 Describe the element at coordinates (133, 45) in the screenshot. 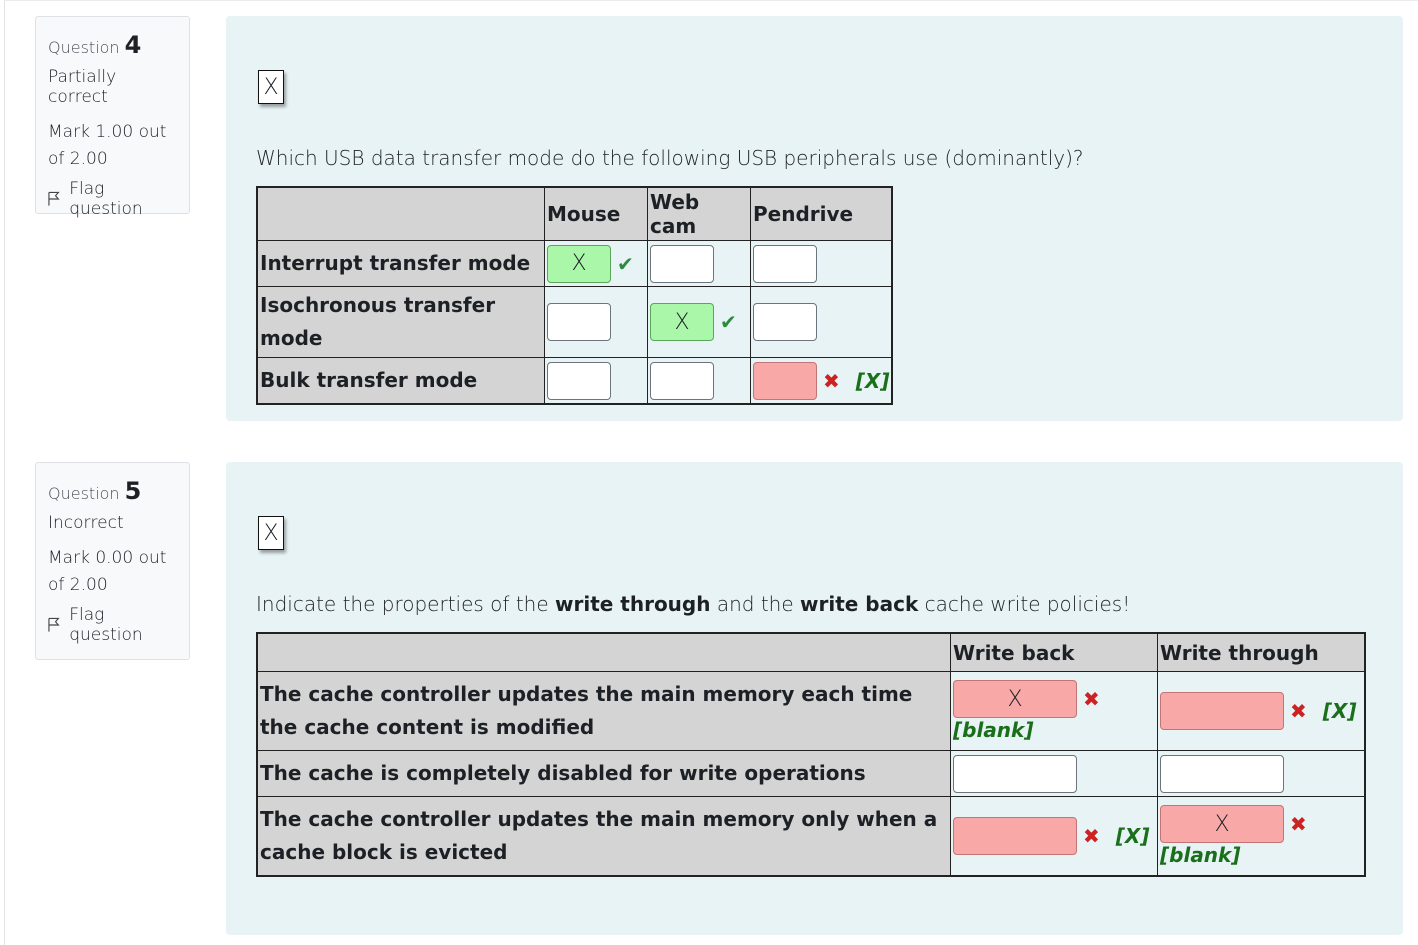

I see `question-number-value: 4` at that location.